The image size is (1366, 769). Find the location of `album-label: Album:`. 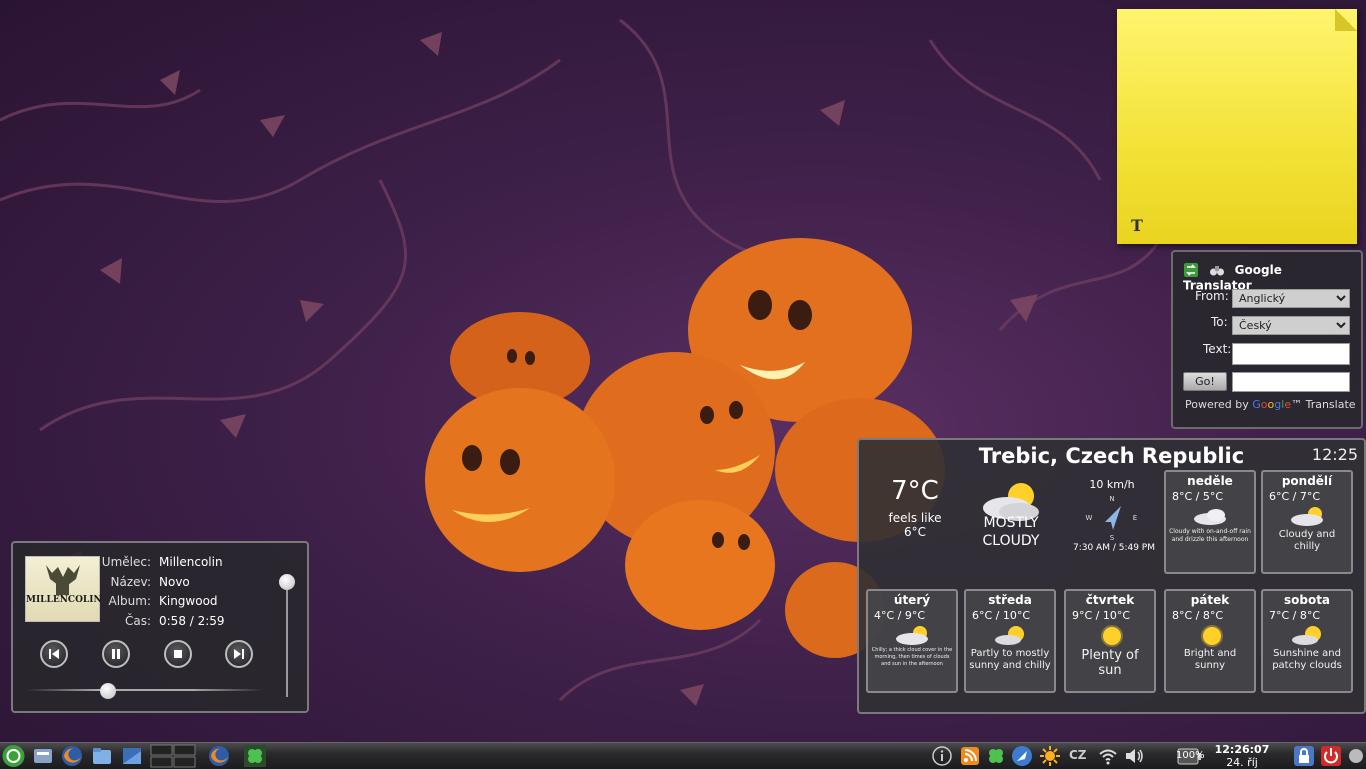

album-label: Album: is located at coordinates (130, 601).